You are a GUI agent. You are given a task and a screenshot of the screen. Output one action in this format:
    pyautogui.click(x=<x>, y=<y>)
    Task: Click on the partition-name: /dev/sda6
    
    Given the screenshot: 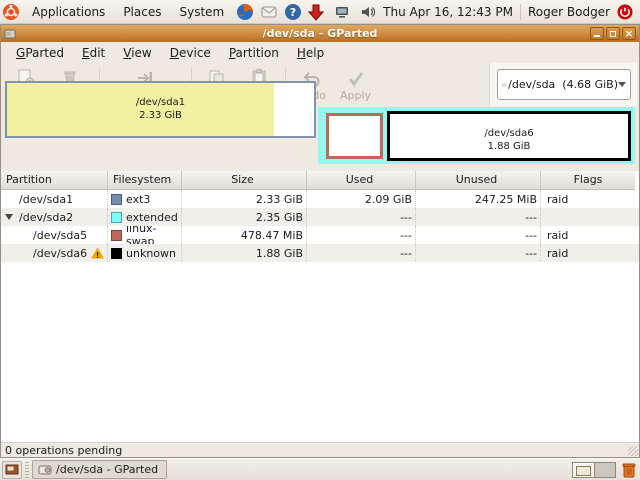 What is the action you would take?
    pyautogui.click(x=60, y=253)
    